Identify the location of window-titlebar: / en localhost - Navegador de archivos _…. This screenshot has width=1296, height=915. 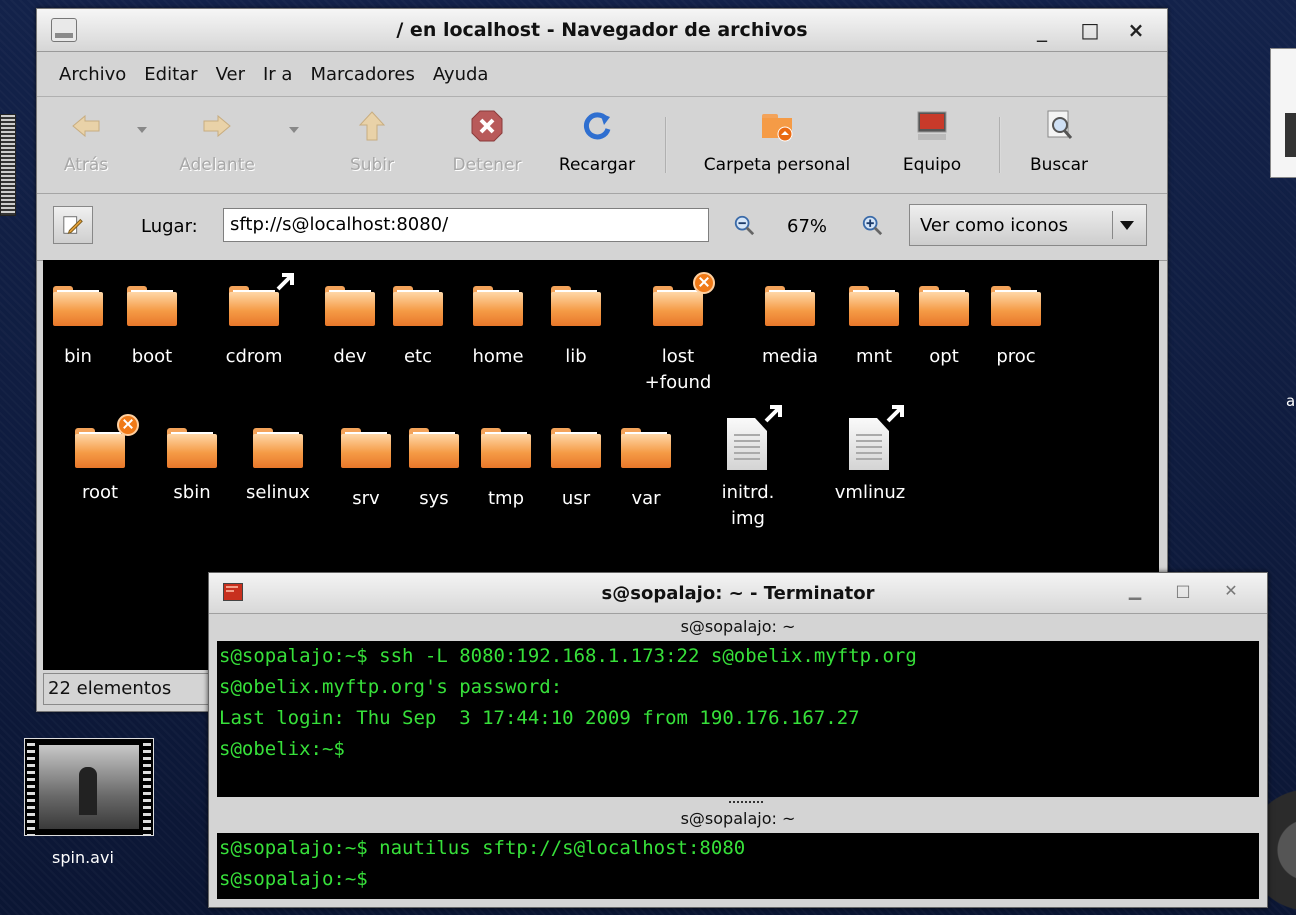
(602, 30).